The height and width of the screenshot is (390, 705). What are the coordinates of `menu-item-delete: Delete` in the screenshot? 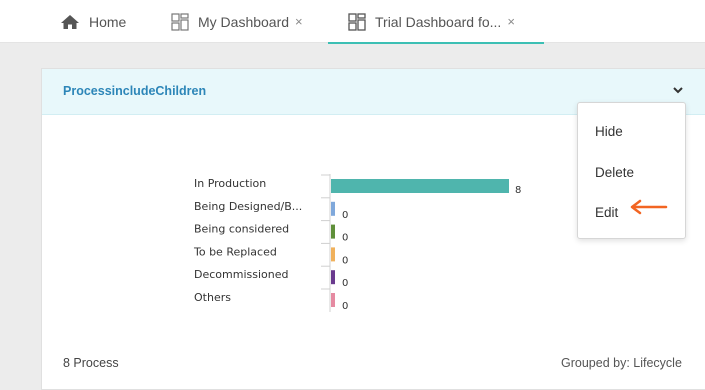 It's located at (614, 172).